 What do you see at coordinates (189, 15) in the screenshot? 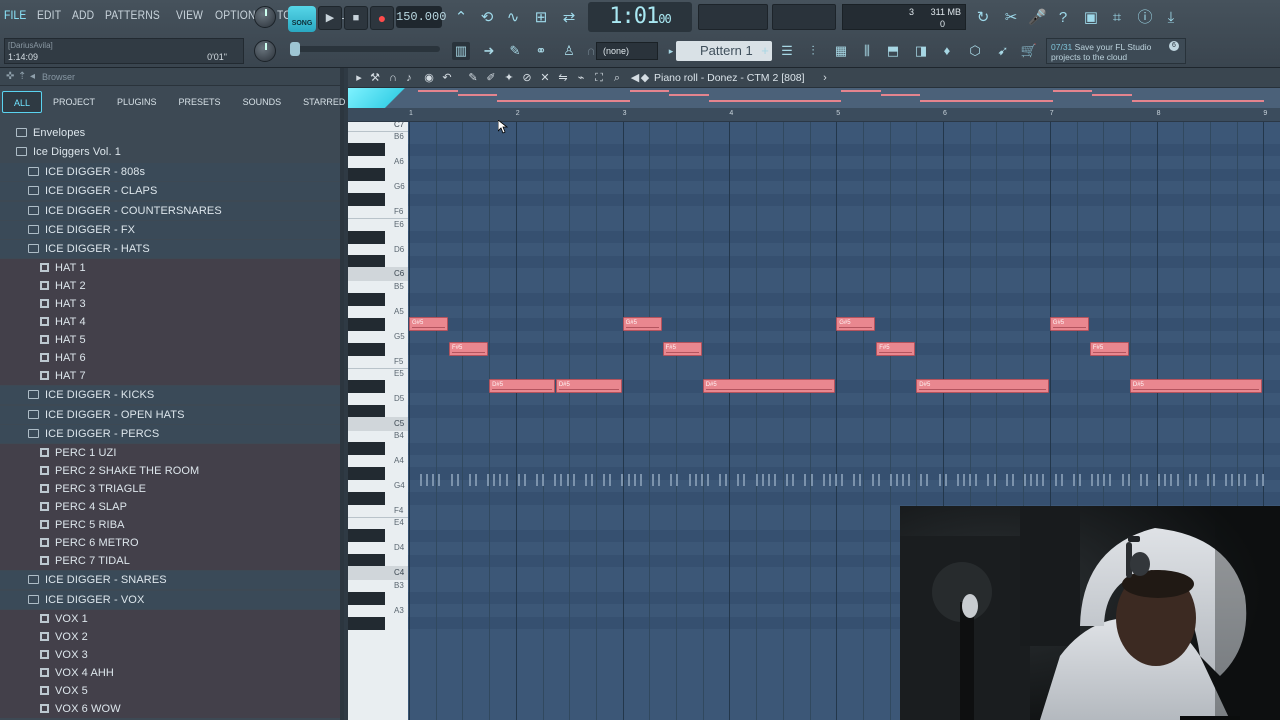
I see `menu-view: VIEW` at bounding box center [189, 15].